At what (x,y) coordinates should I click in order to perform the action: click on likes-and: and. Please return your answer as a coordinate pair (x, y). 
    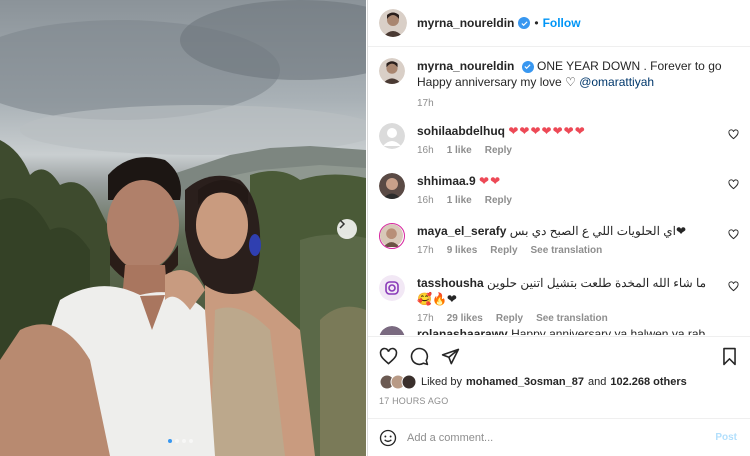
    Looking at the image, I should click on (597, 382).